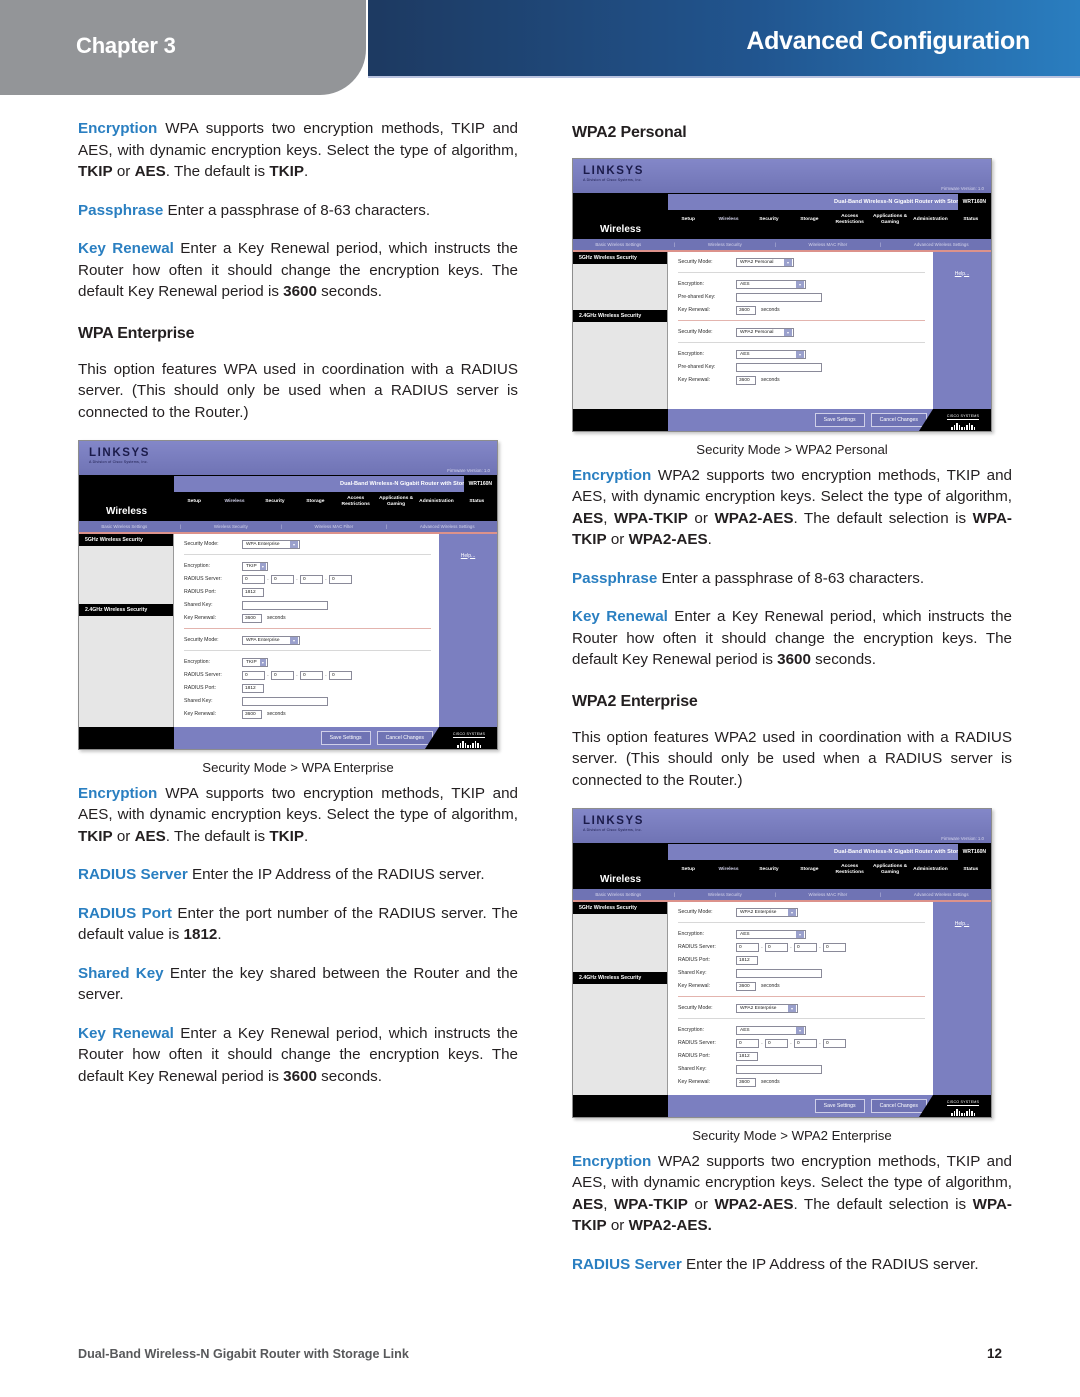  I want to click on select-security-mode-5ghz: WPA Enterprise ▾, so click(271, 544).